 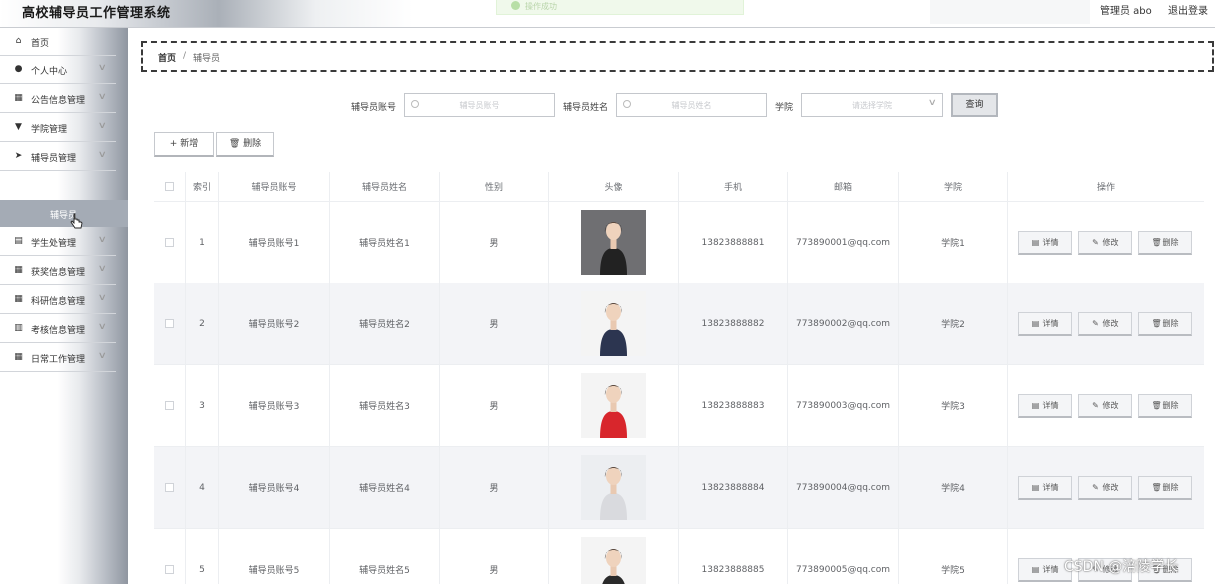 I want to click on sidebar-item-5: ▤ 学生处管理 ∨, so click(x=58, y=242).